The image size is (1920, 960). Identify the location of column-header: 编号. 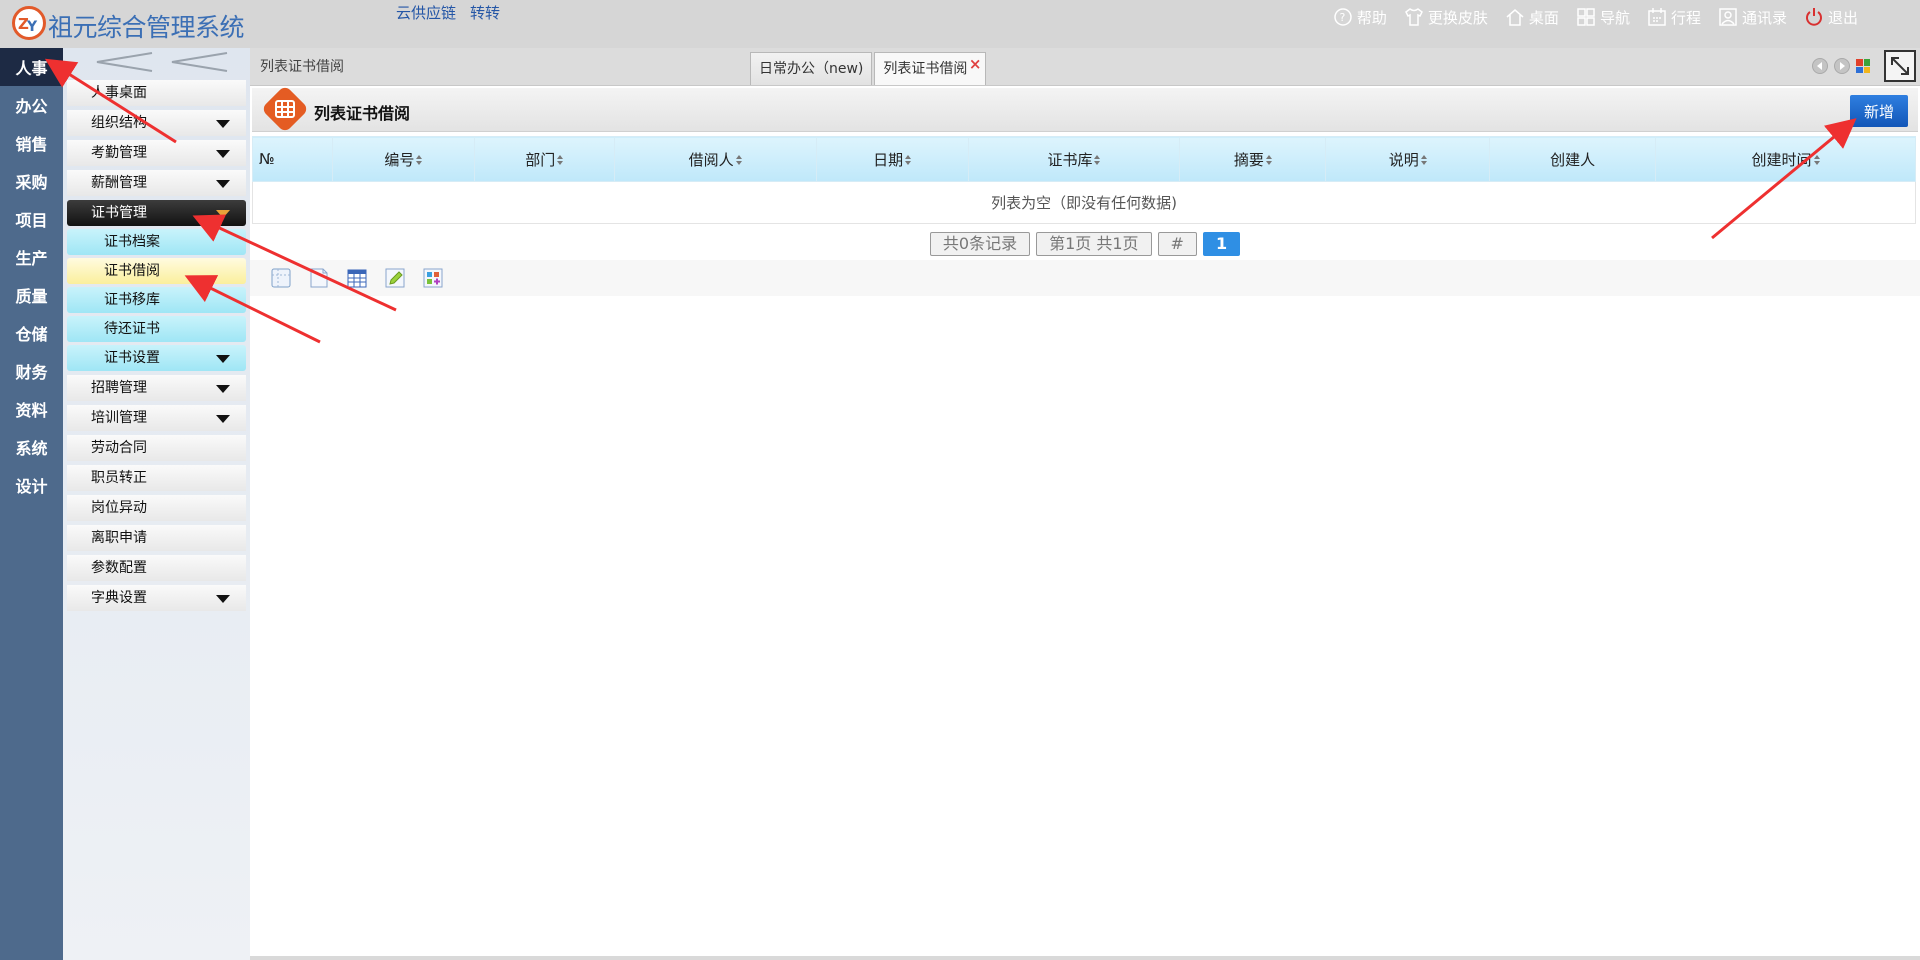
(403, 159).